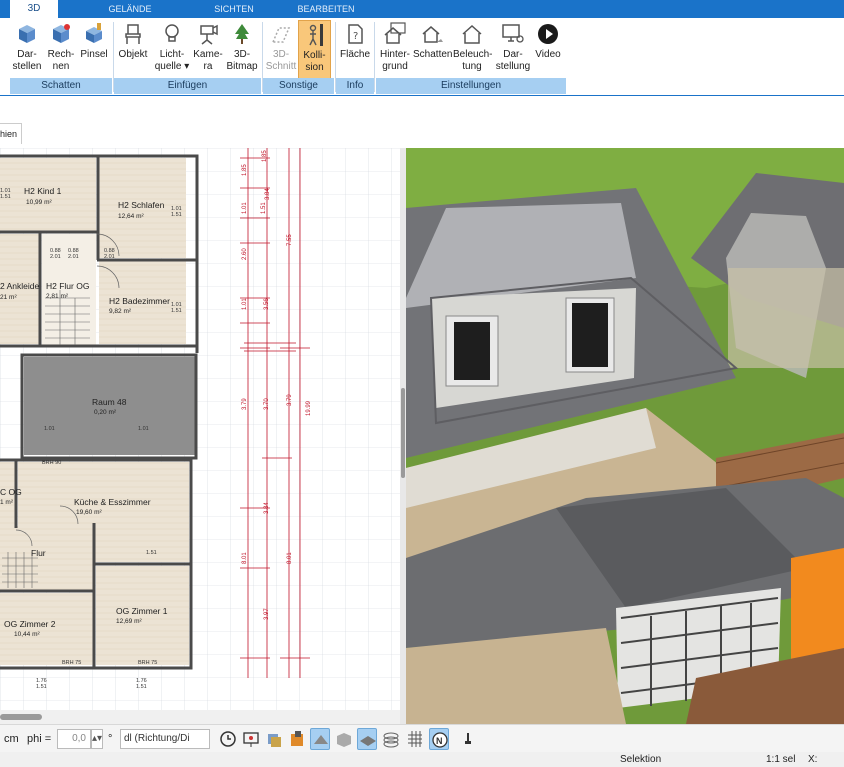 This screenshot has width=844, height=767. Describe the element at coordinates (30, 624) in the screenshot. I see `svg-text: OG Zimmer 2` at that location.